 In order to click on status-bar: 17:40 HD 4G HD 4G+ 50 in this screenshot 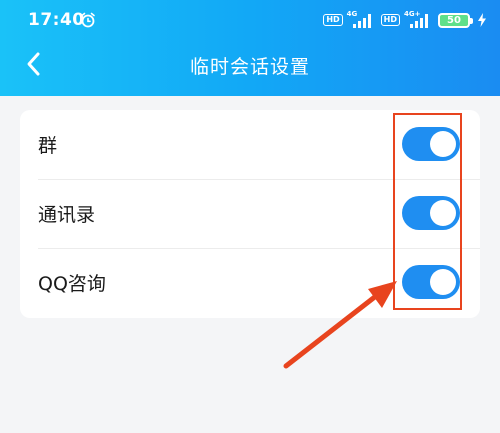, I will do `click(250, 20)`.